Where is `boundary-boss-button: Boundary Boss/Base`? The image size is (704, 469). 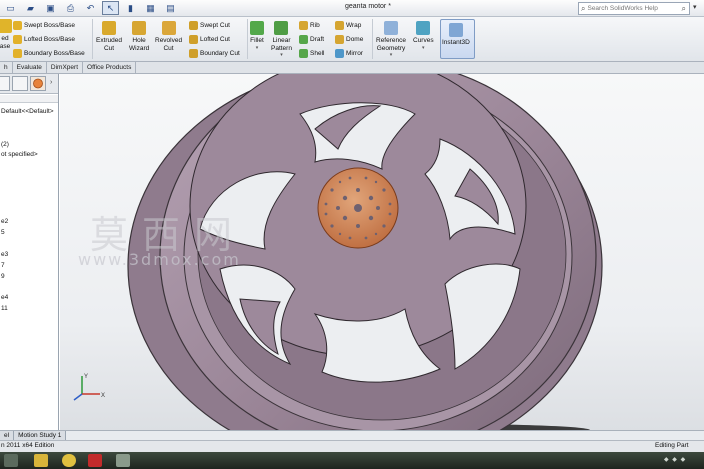
boundary-boss-button: Boundary Boss/Base is located at coordinates (49, 53).